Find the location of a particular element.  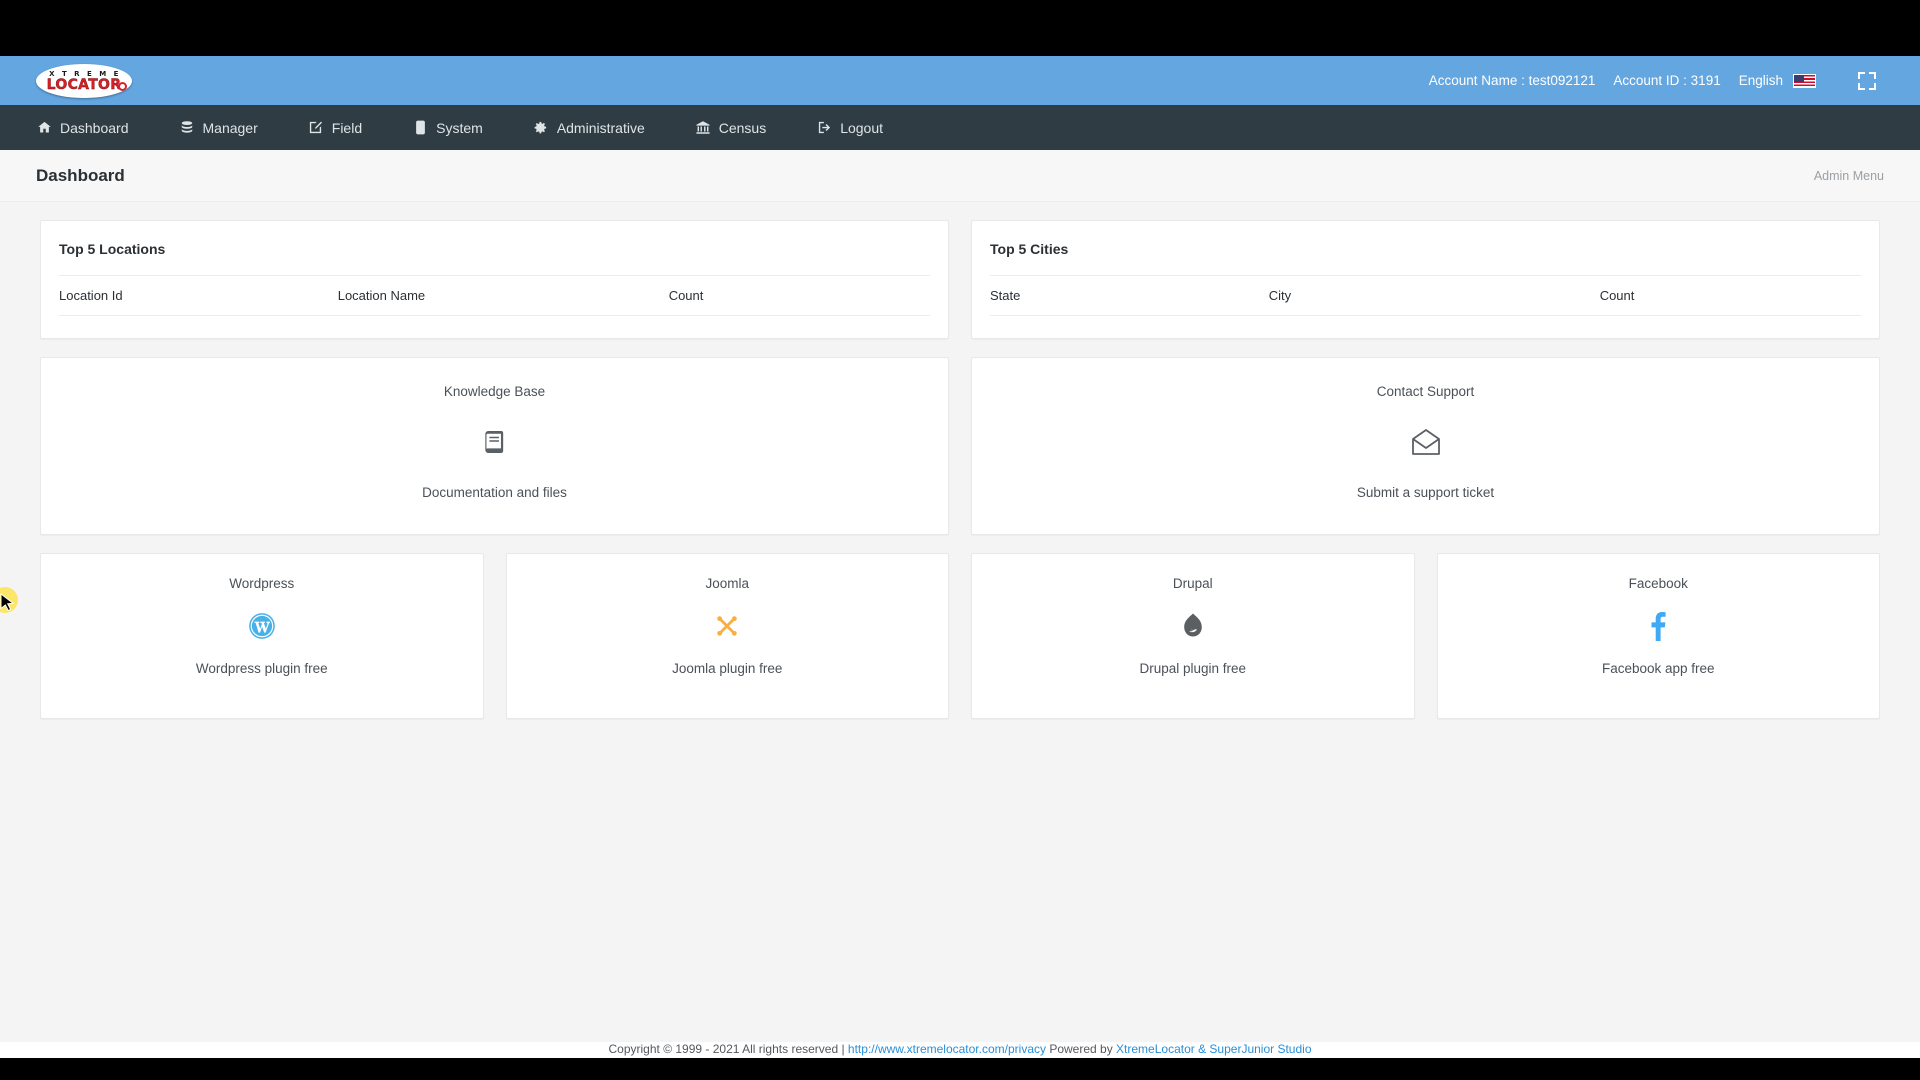

card-subtitle: Facebook app free is located at coordinates (1658, 668).